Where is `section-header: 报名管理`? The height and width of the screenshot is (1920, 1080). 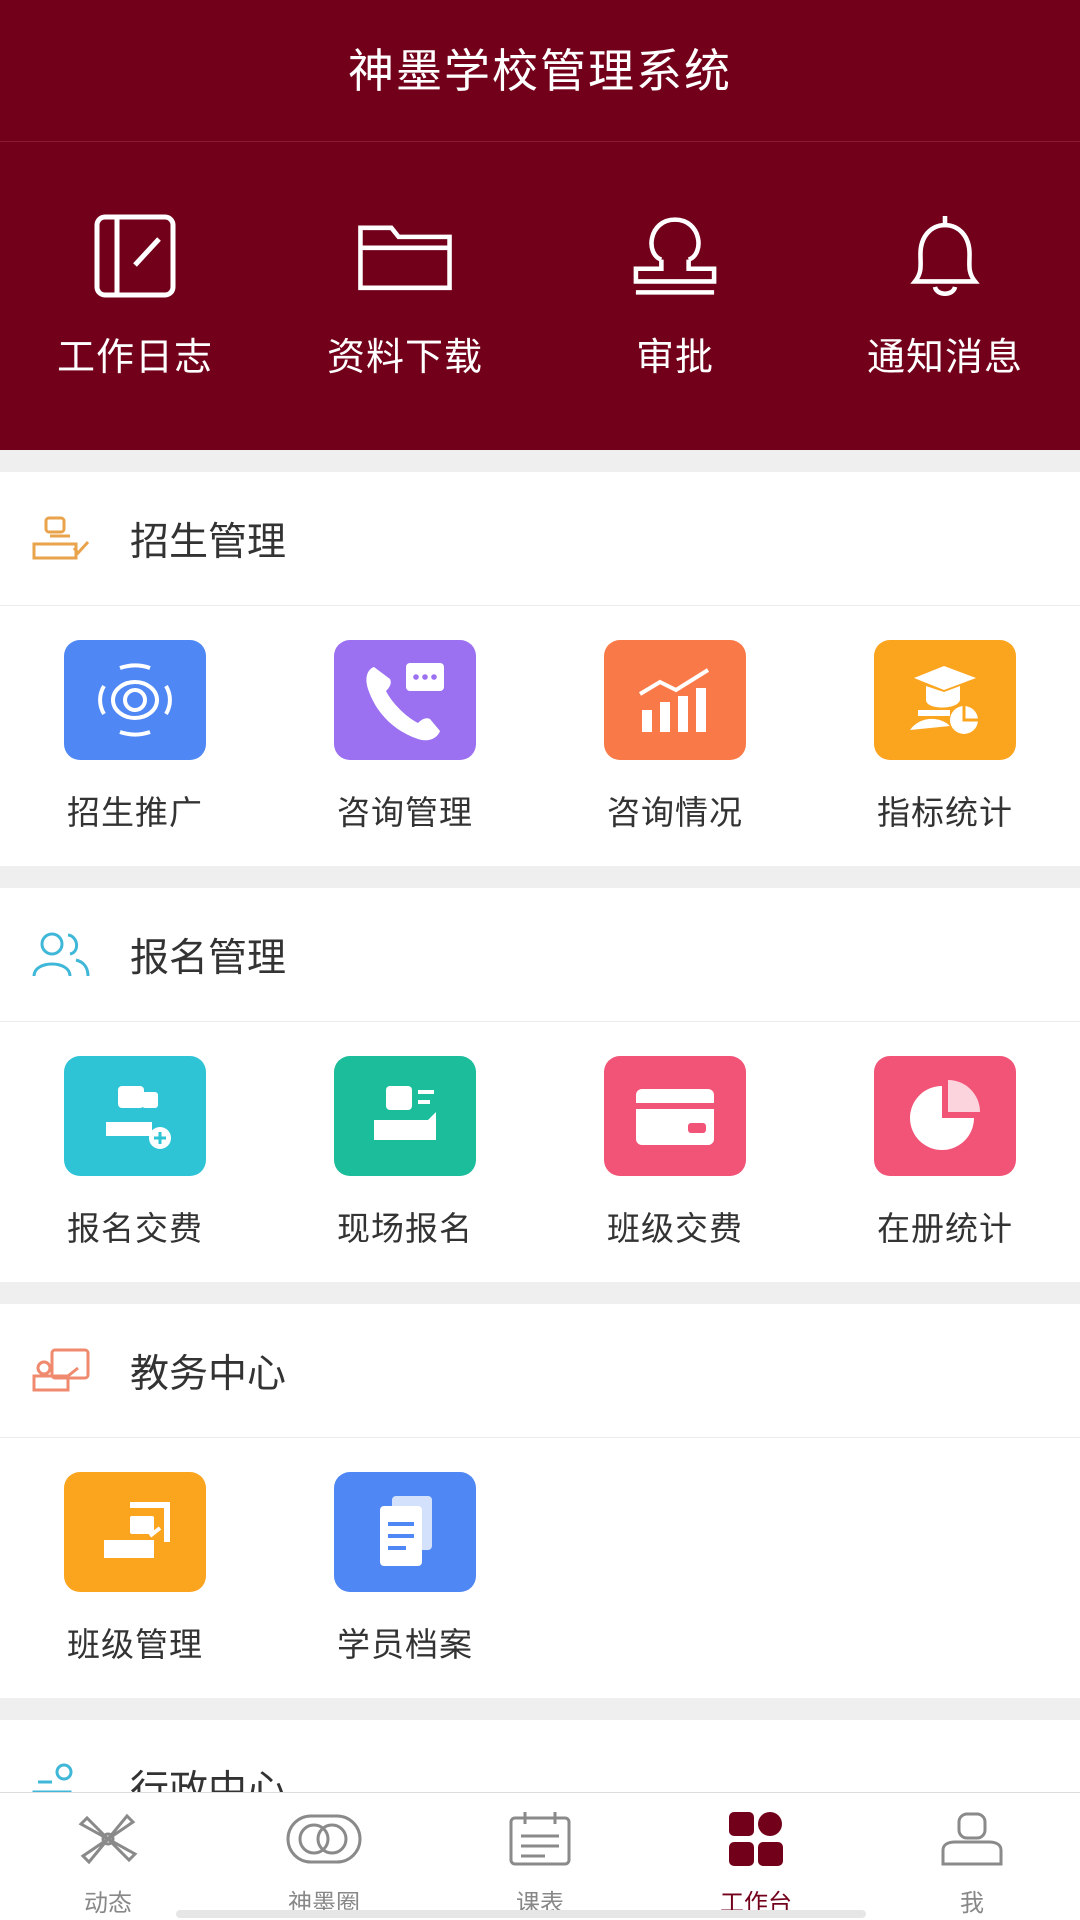
section-header: 报名管理 is located at coordinates (540, 955).